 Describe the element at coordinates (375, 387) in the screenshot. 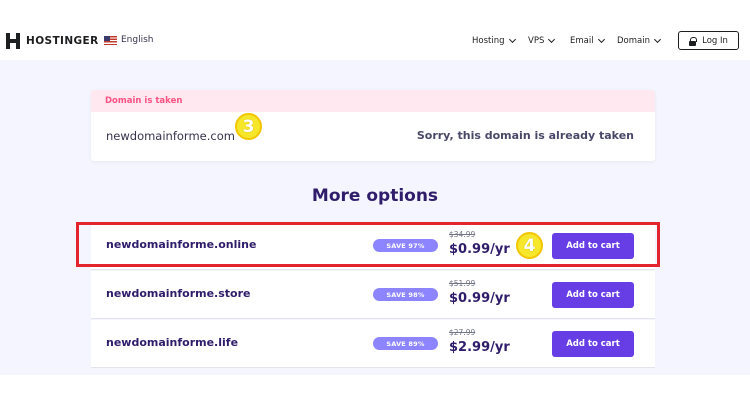

I see `bottom-band` at that location.